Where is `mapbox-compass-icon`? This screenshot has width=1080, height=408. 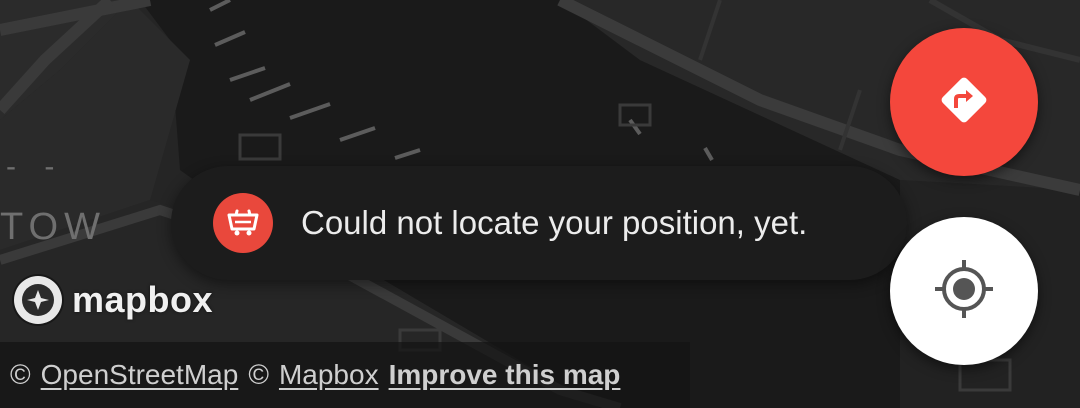
mapbox-compass-icon is located at coordinates (38, 300).